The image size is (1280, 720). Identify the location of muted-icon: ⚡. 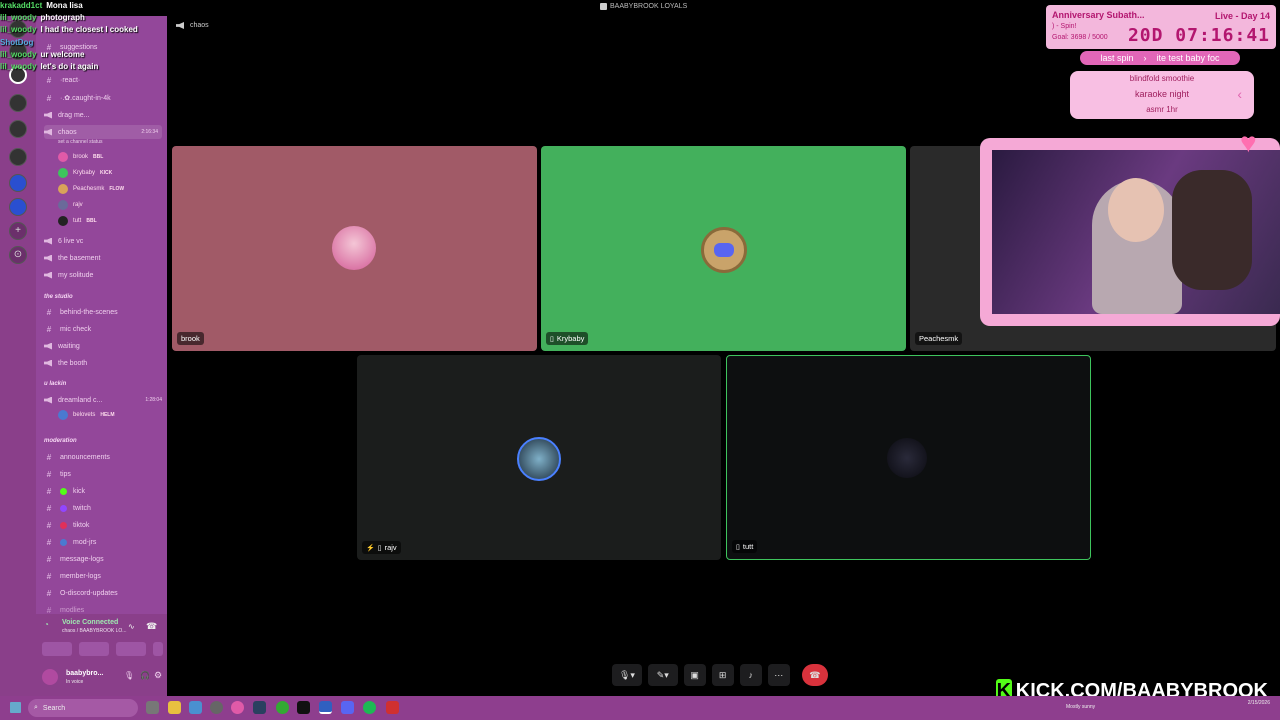
(370, 548).